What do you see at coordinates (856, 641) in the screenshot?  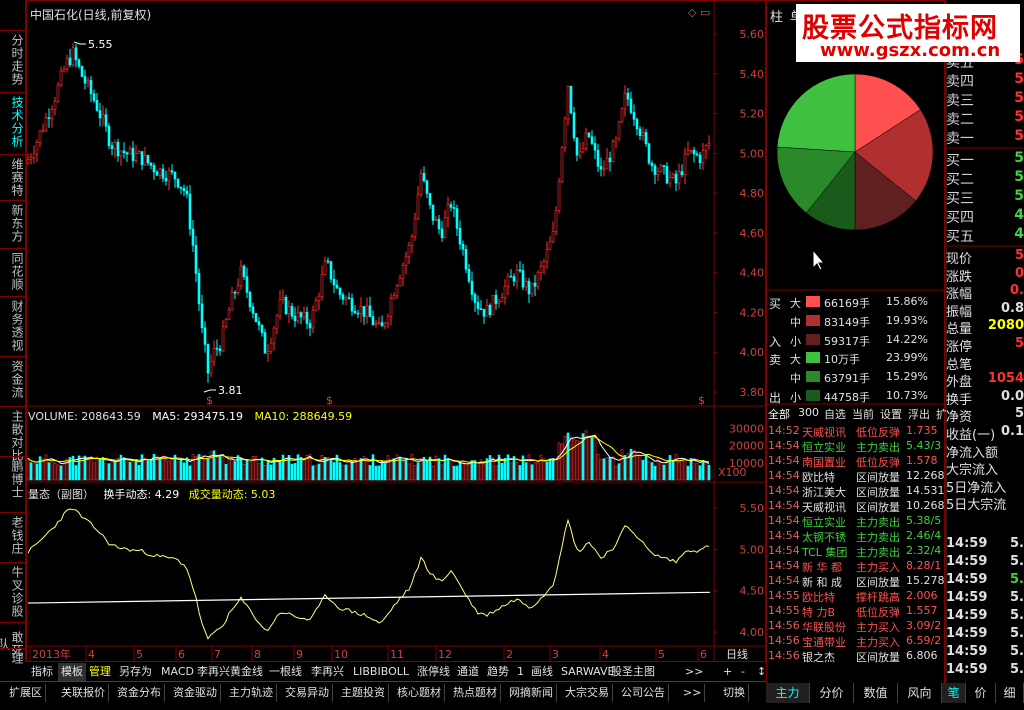 I see `signal-row: 14:56 宝通带业 主力买入 6.59/2` at bounding box center [856, 641].